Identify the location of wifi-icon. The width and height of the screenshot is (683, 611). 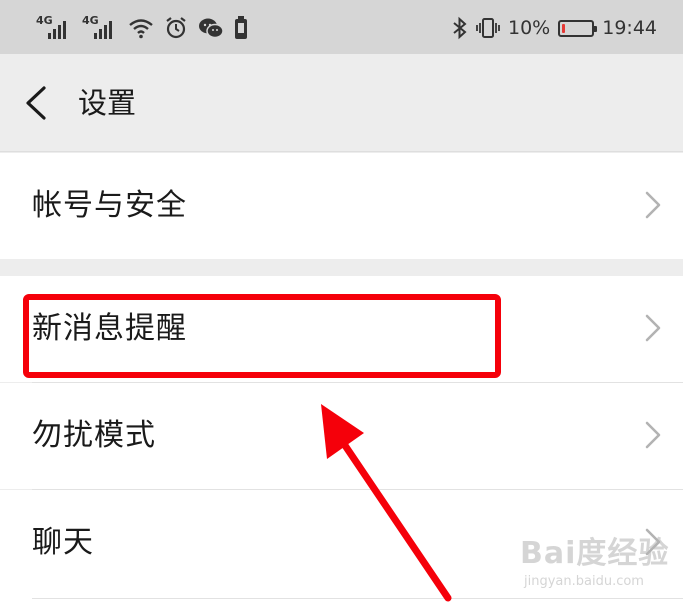
(141, 29).